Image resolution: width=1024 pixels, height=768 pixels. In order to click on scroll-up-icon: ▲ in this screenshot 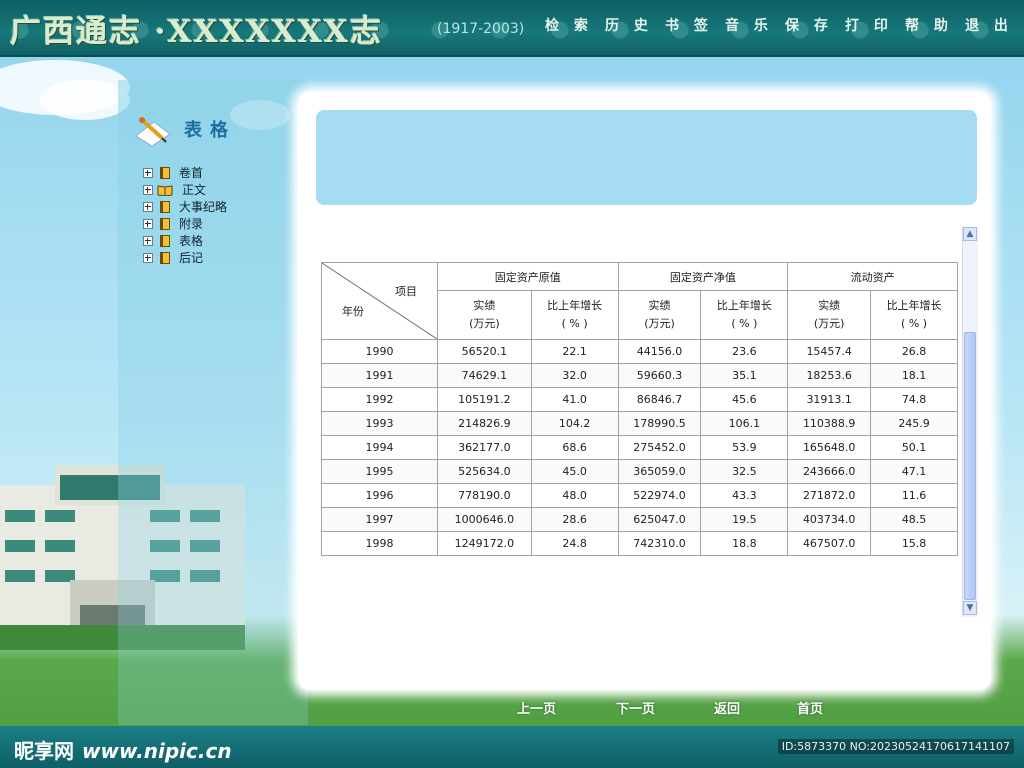, I will do `click(970, 234)`.